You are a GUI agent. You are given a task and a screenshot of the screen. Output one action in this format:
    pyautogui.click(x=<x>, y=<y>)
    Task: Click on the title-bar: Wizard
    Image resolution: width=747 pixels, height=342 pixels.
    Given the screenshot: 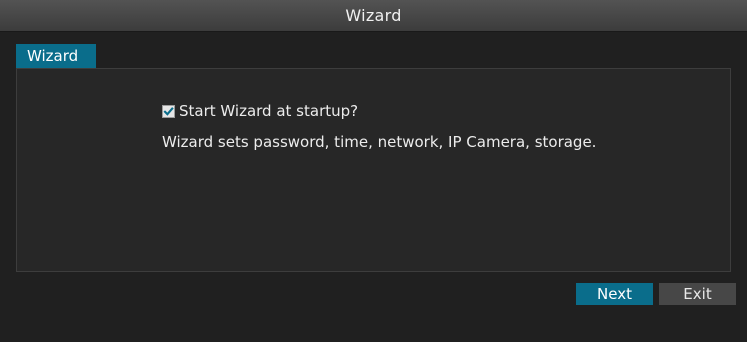 What is the action you would take?
    pyautogui.click(x=373, y=16)
    